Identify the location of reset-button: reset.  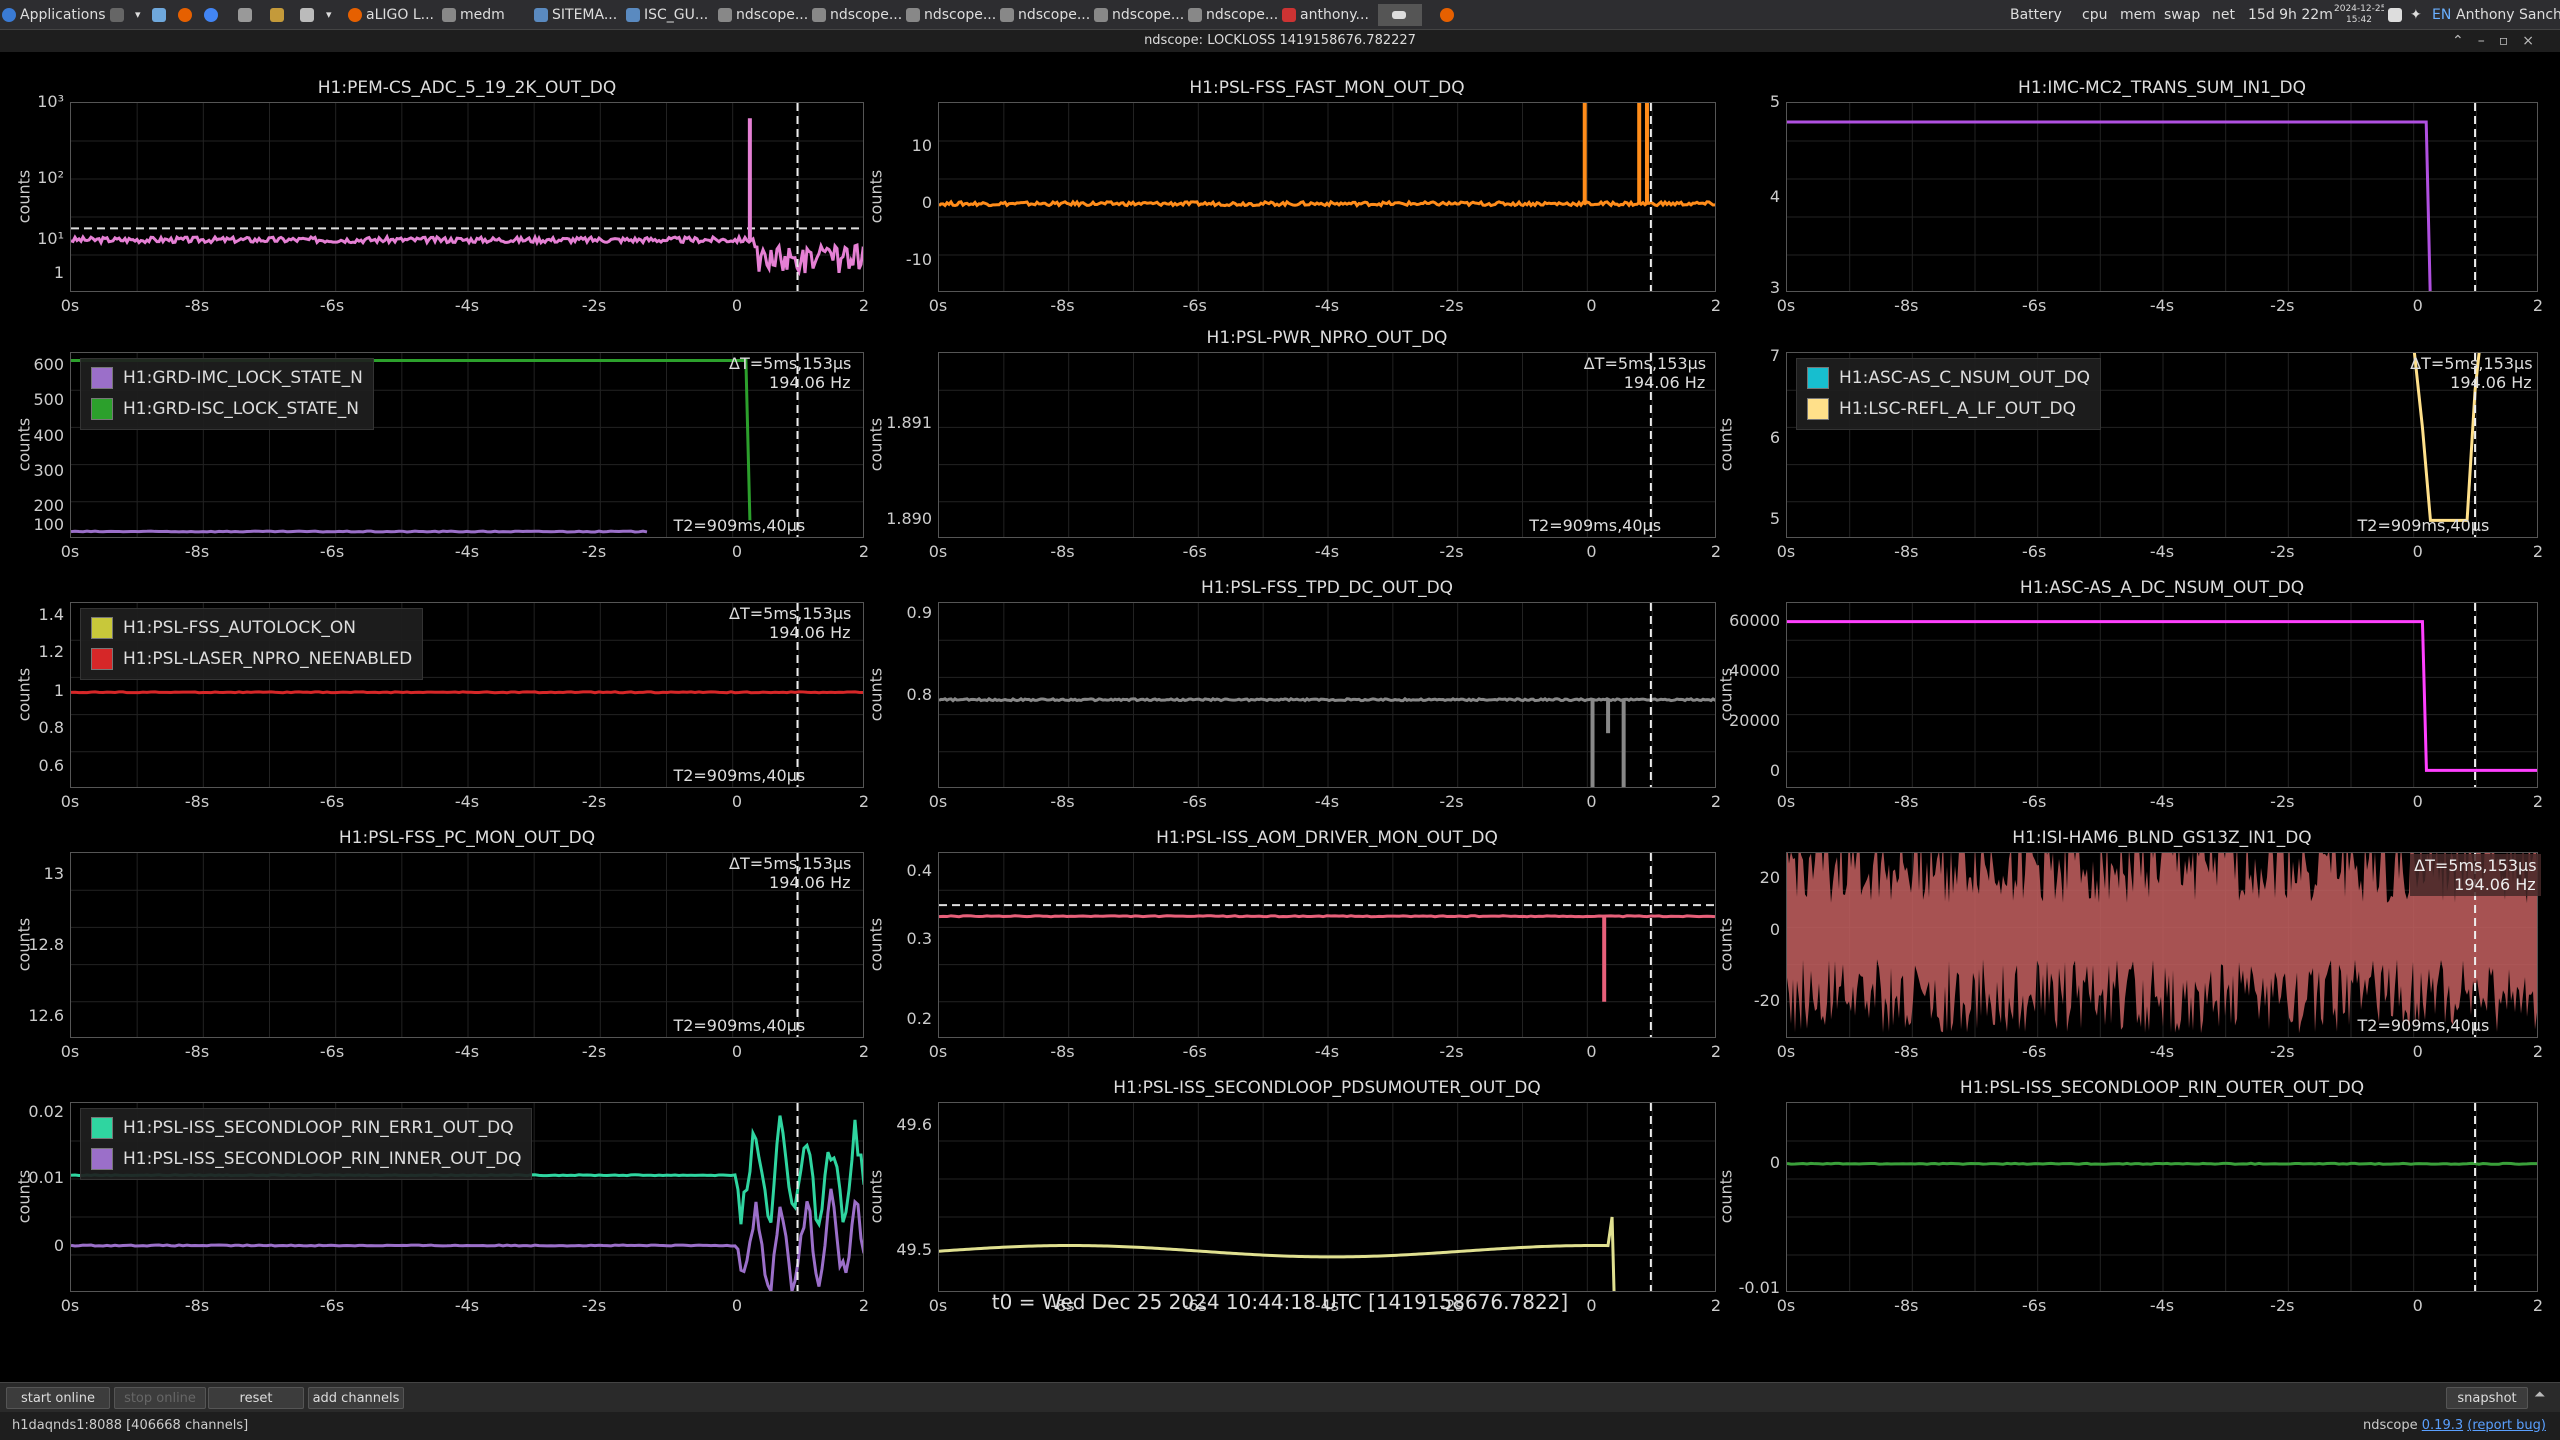
(256, 1398).